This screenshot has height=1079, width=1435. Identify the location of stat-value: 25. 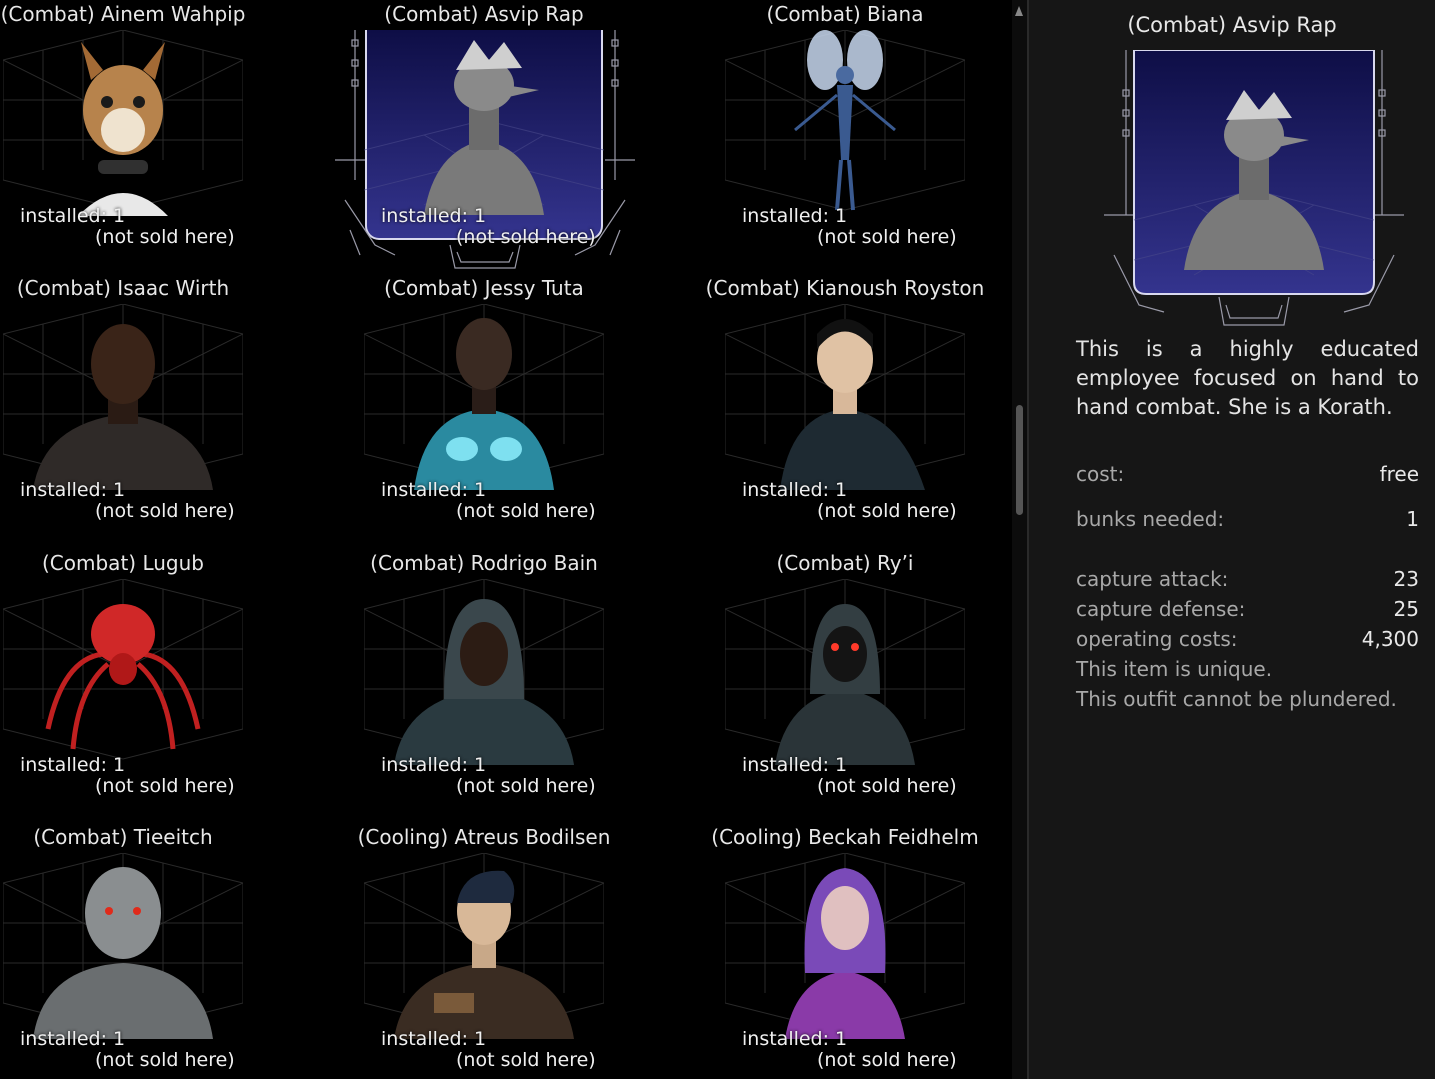
(1406, 609).